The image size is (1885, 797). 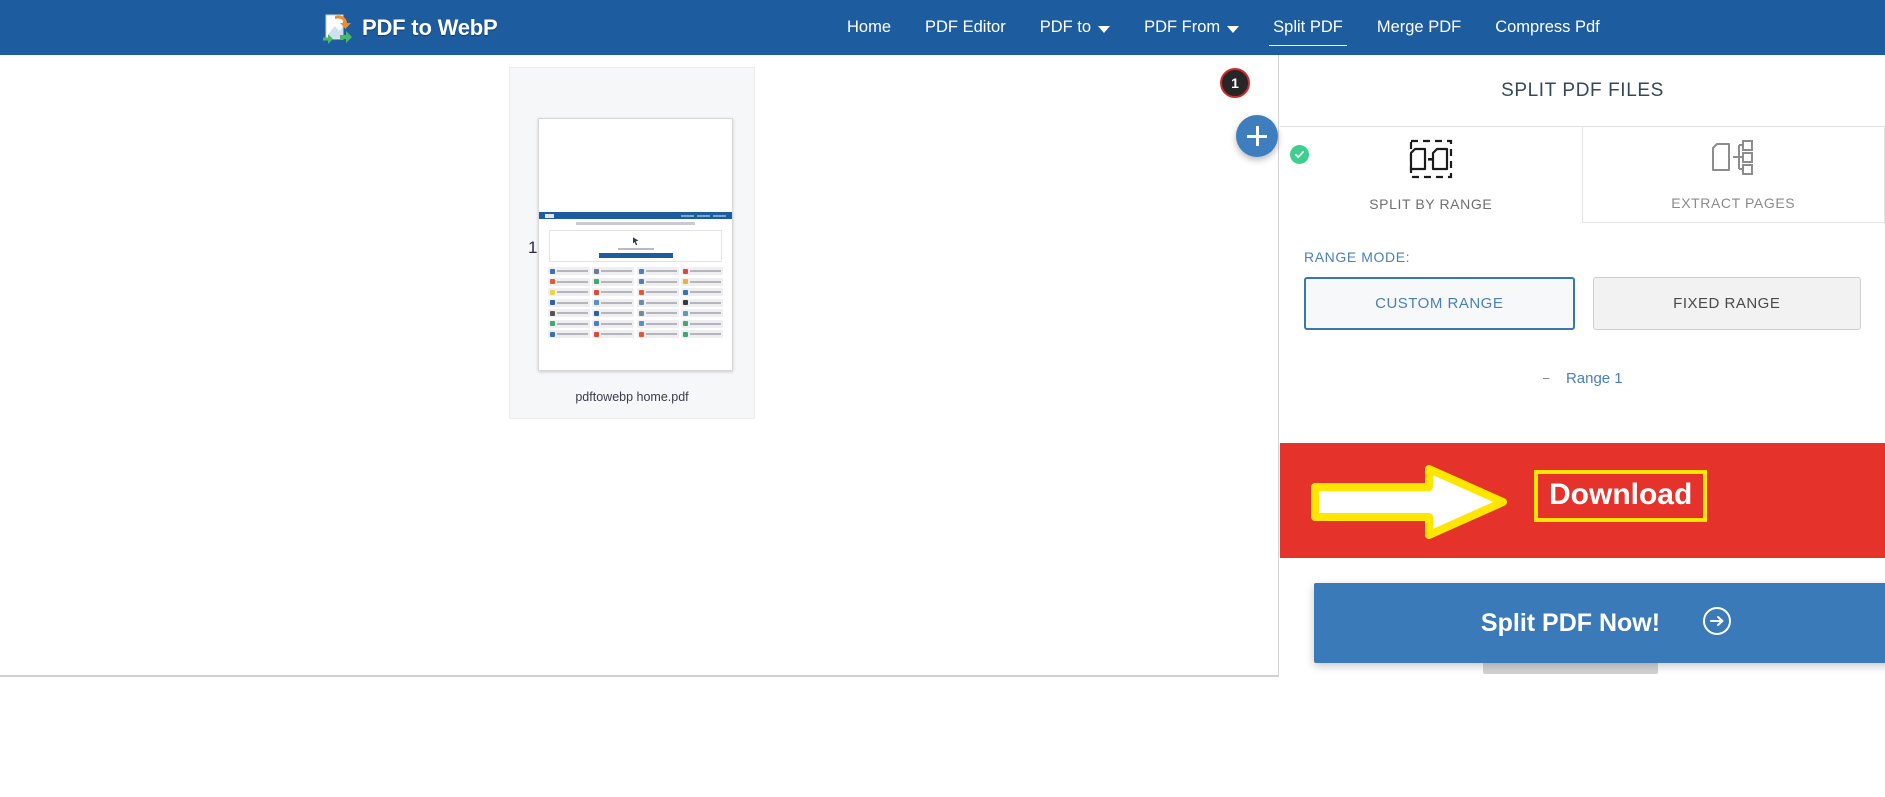 I want to click on download-label: Download, so click(x=1621, y=494).